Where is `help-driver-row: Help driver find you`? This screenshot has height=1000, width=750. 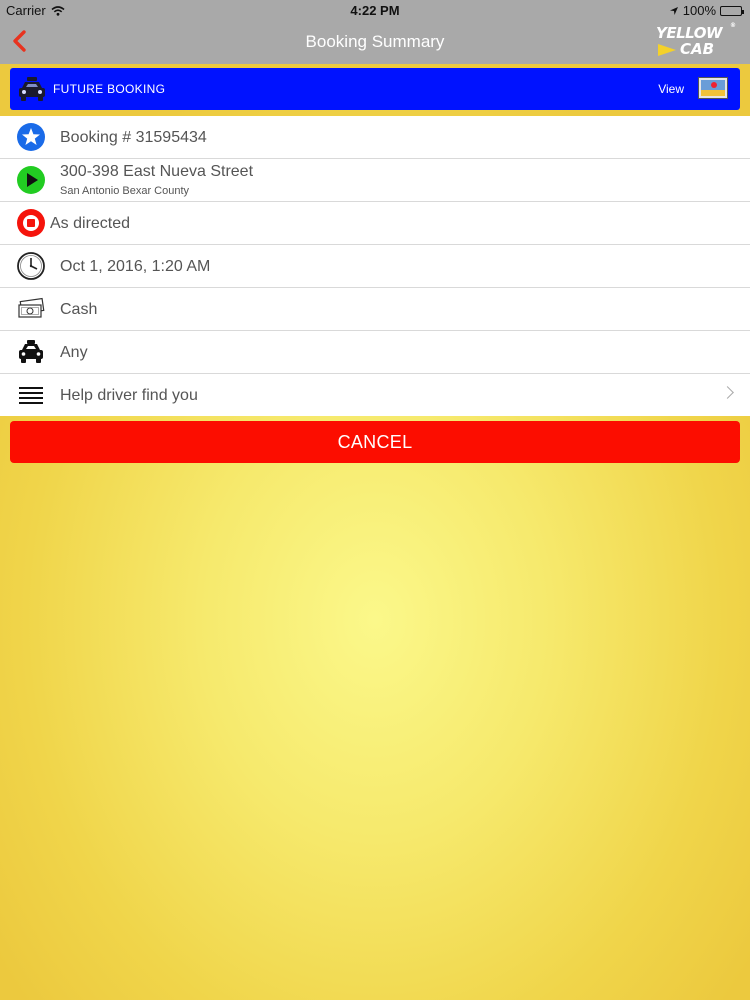 help-driver-row: Help driver find you is located at coordinates (375, 395).